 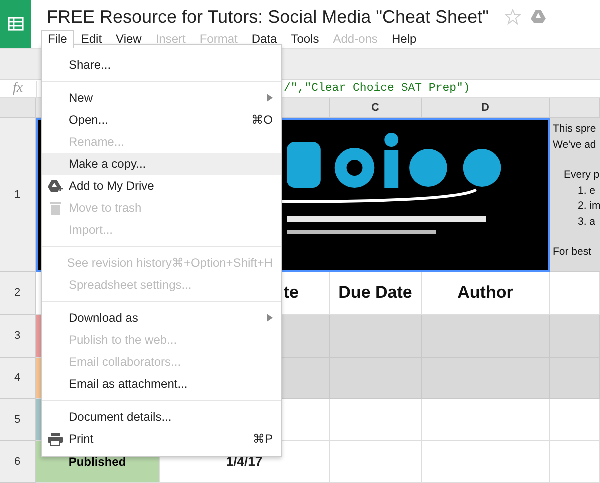 What do you see at coordinates (55, 439) in the screenshot?
I see `printer-icon` at bounding box center [55, 439].